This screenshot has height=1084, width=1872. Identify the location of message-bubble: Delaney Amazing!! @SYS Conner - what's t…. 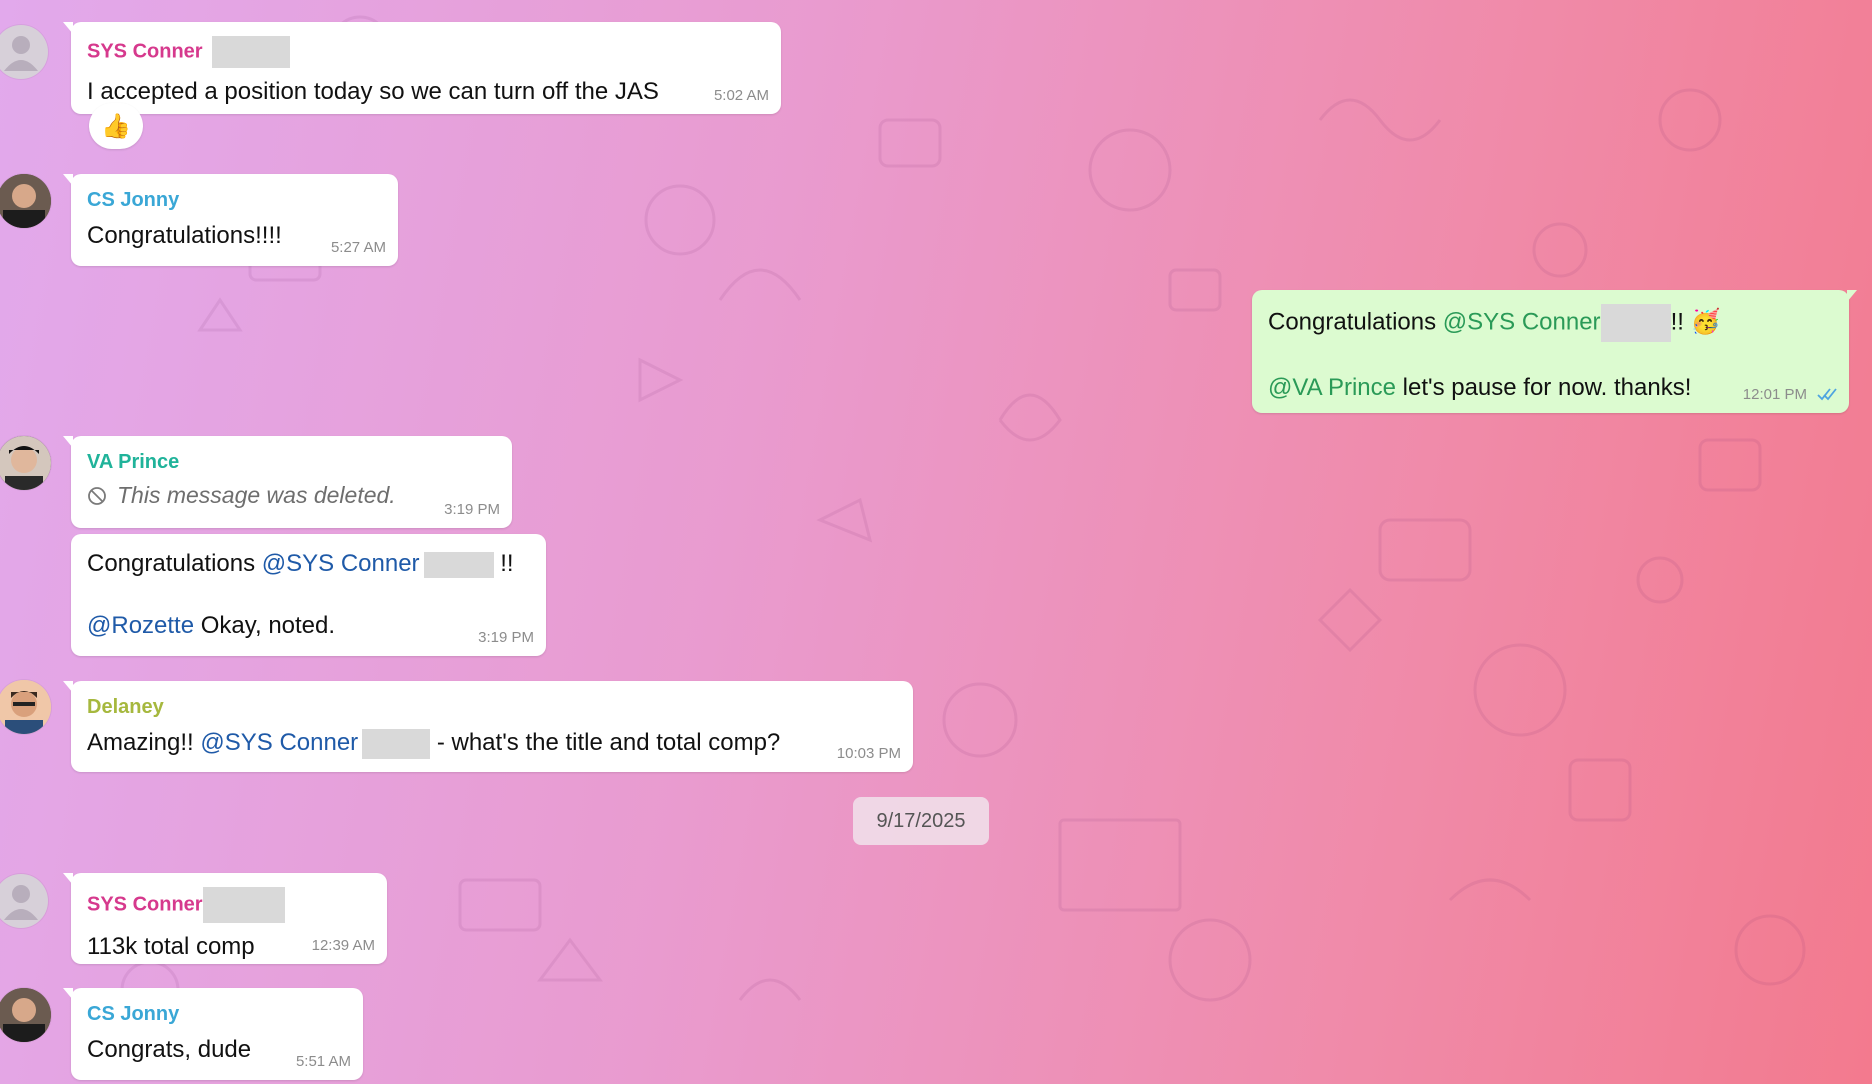
(488, 726).